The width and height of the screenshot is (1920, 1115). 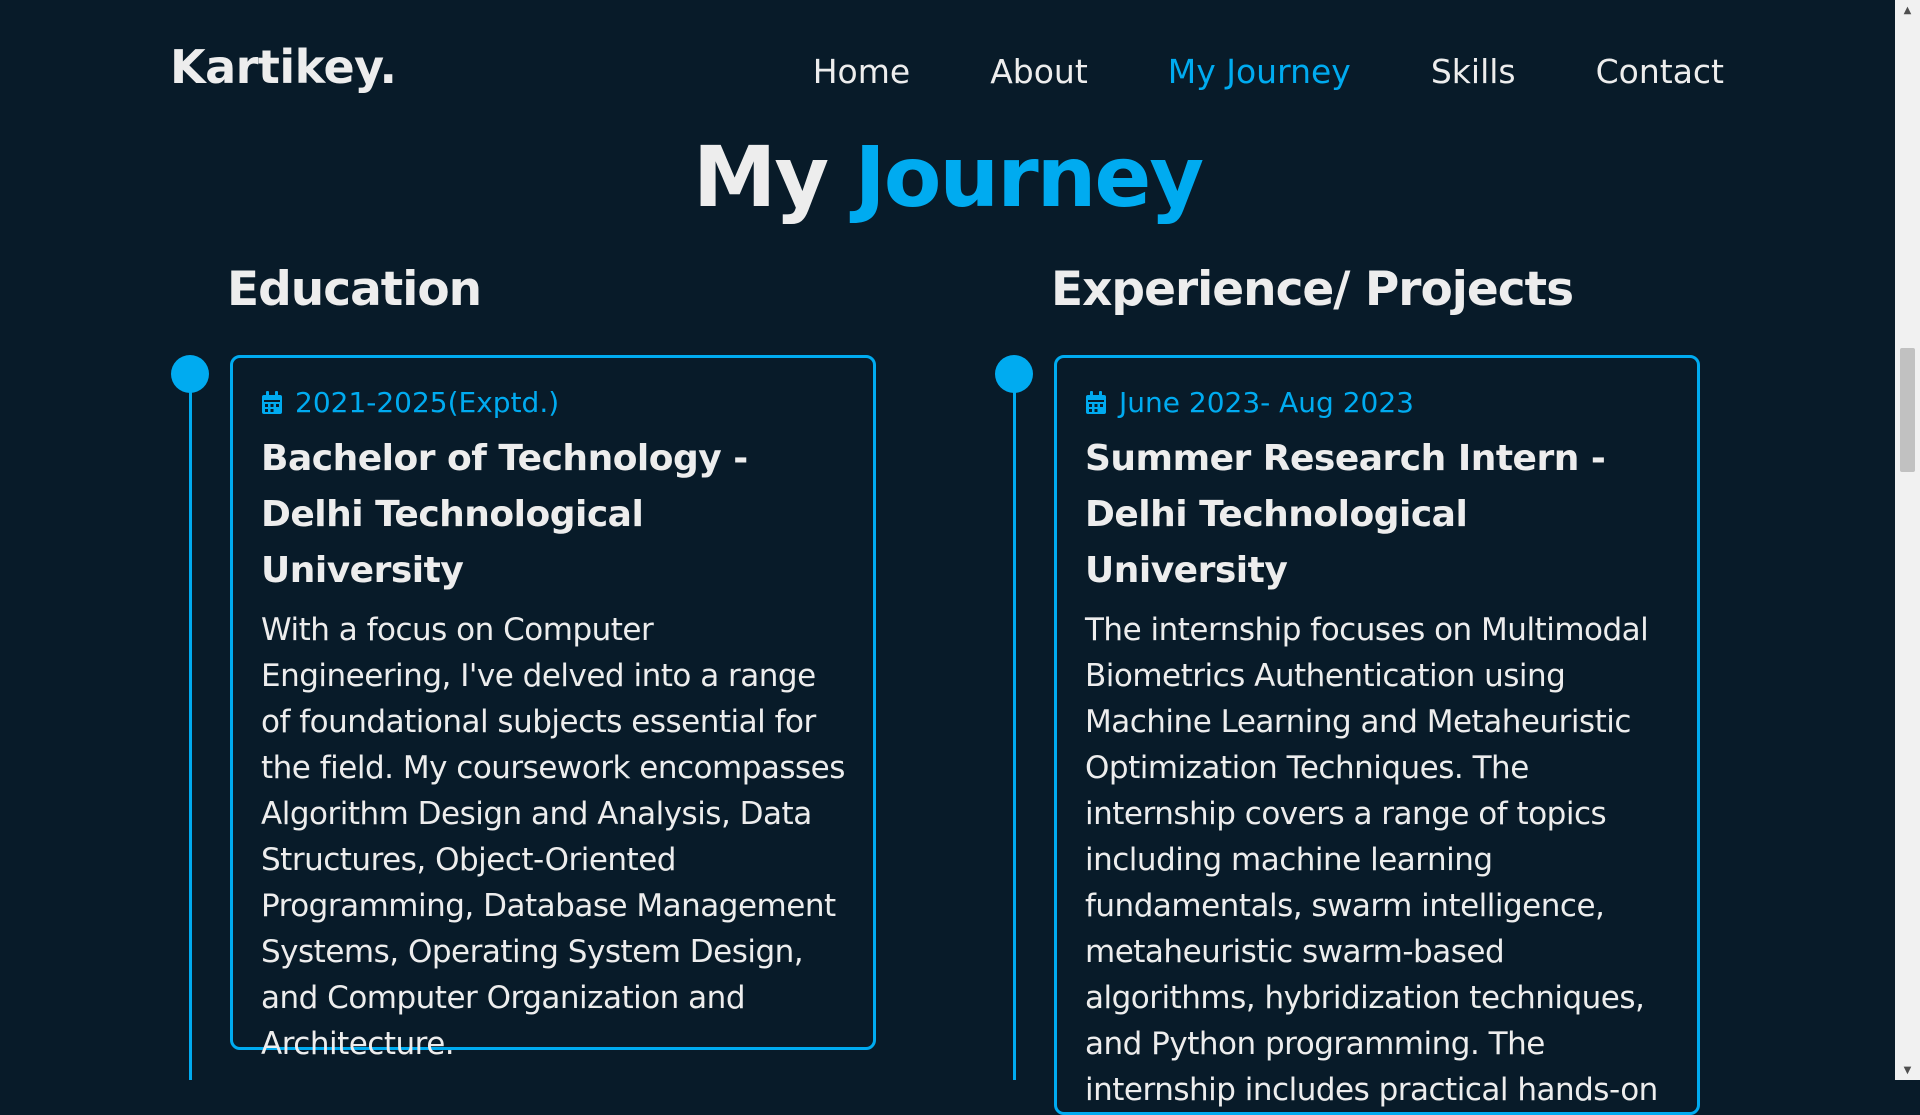 I want to click on scroll-thumb, so click(x=1907, y=410).